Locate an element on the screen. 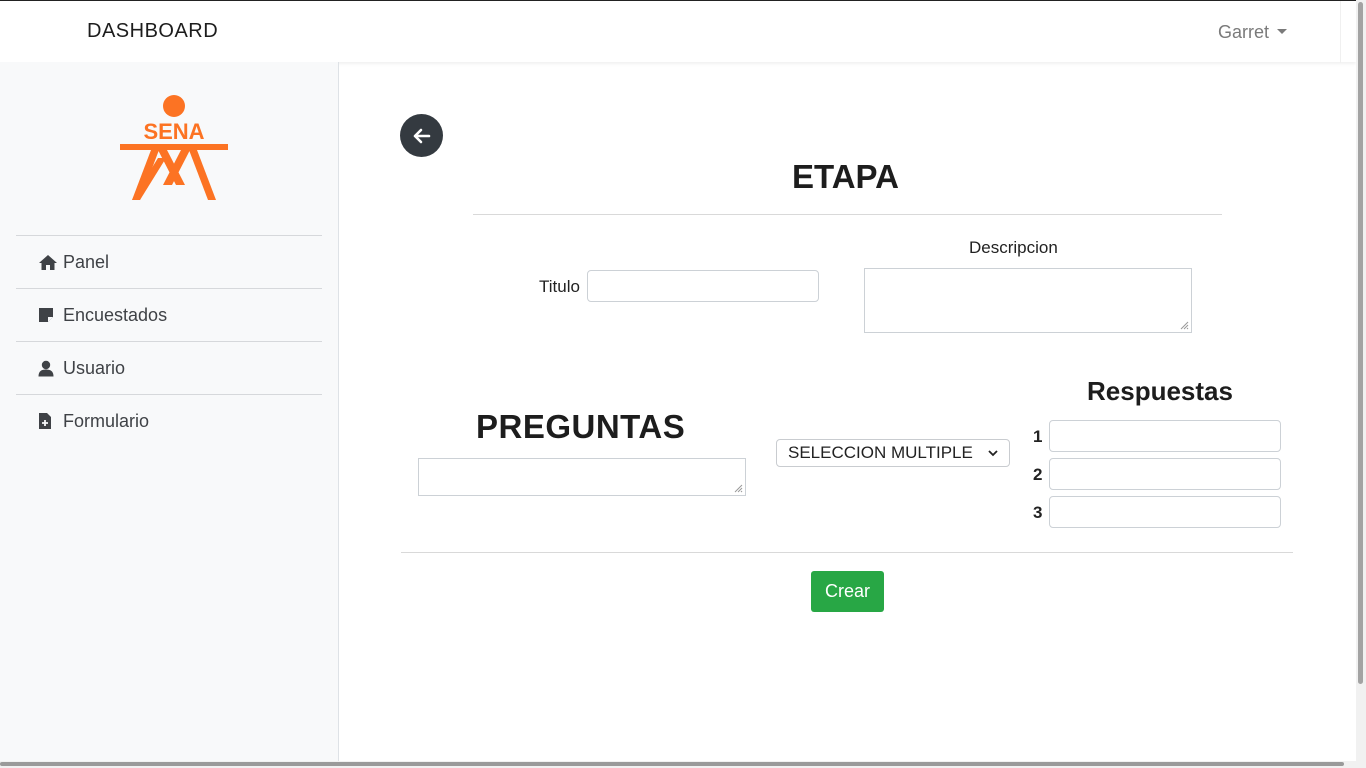  sticky-note-icon is located at coordinates (48, 315).